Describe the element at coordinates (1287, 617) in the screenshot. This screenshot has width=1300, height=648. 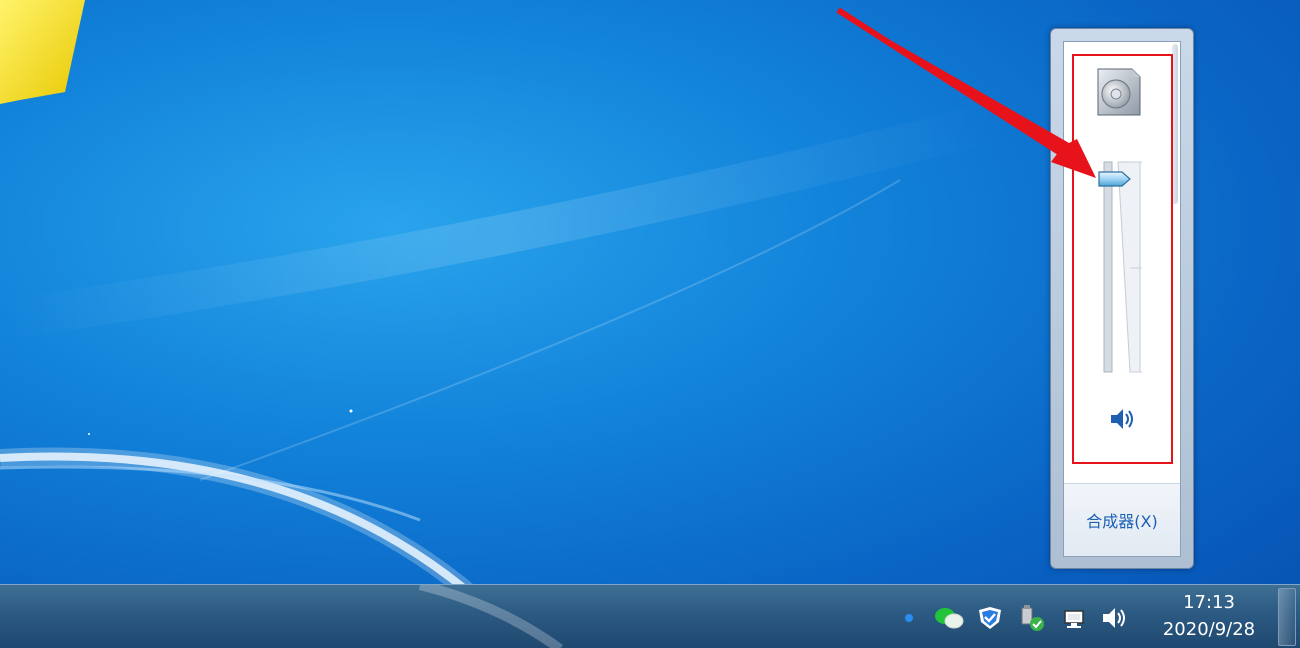
I see `show-desktop-button` at that location.